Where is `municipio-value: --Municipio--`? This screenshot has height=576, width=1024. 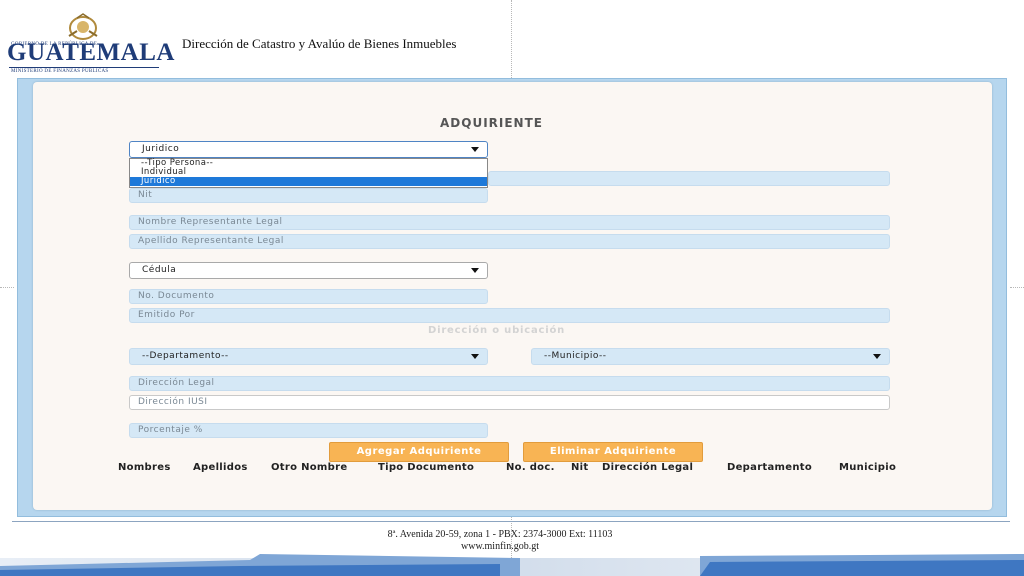
municipio-value: --Municipio-- is located at coordinates (575, 356).